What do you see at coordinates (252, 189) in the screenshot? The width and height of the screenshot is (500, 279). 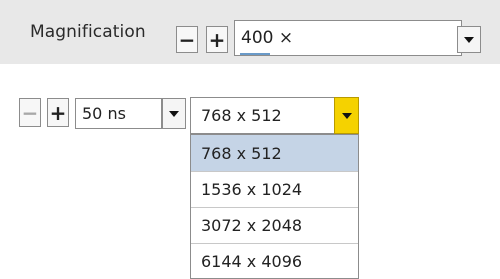 I see `option-label: 1536 x 1024` at bounding box center [252, 189].